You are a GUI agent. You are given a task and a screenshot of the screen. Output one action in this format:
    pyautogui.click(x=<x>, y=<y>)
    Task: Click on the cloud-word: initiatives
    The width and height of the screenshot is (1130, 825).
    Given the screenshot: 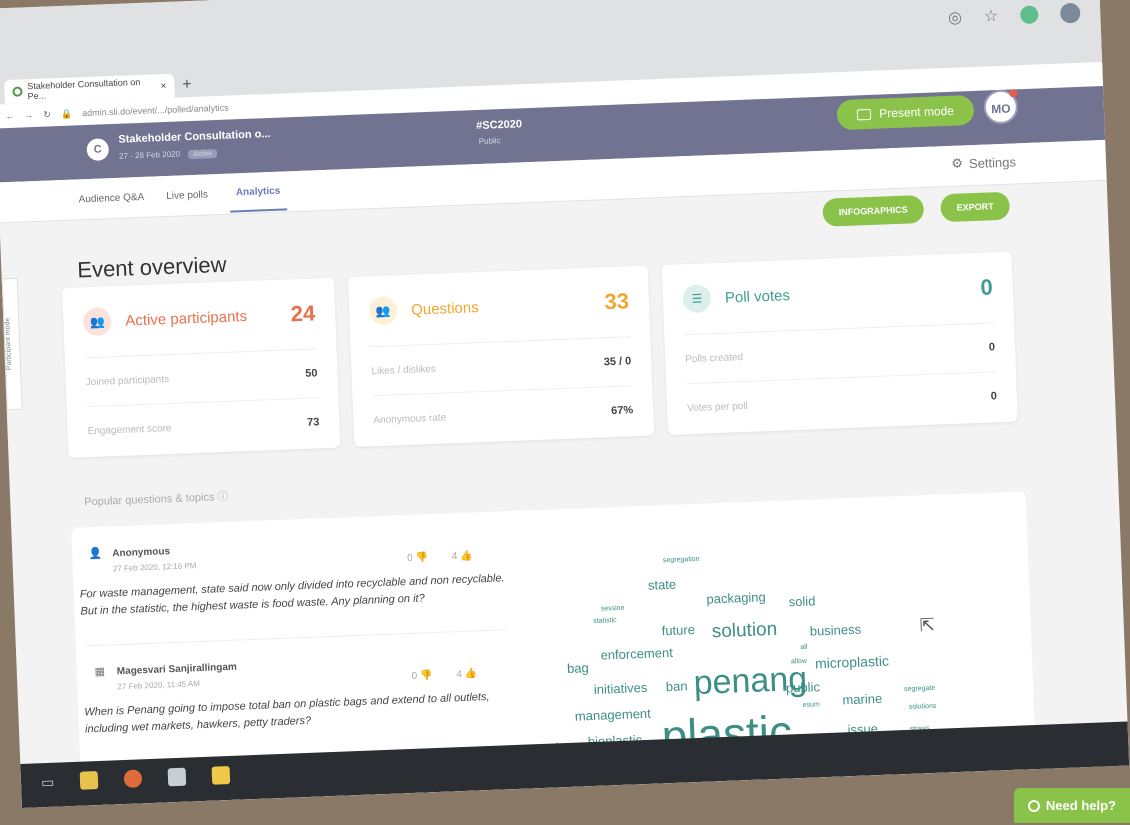 What is the action you would take?
    pyautogui.click(x=620, y=688)
    